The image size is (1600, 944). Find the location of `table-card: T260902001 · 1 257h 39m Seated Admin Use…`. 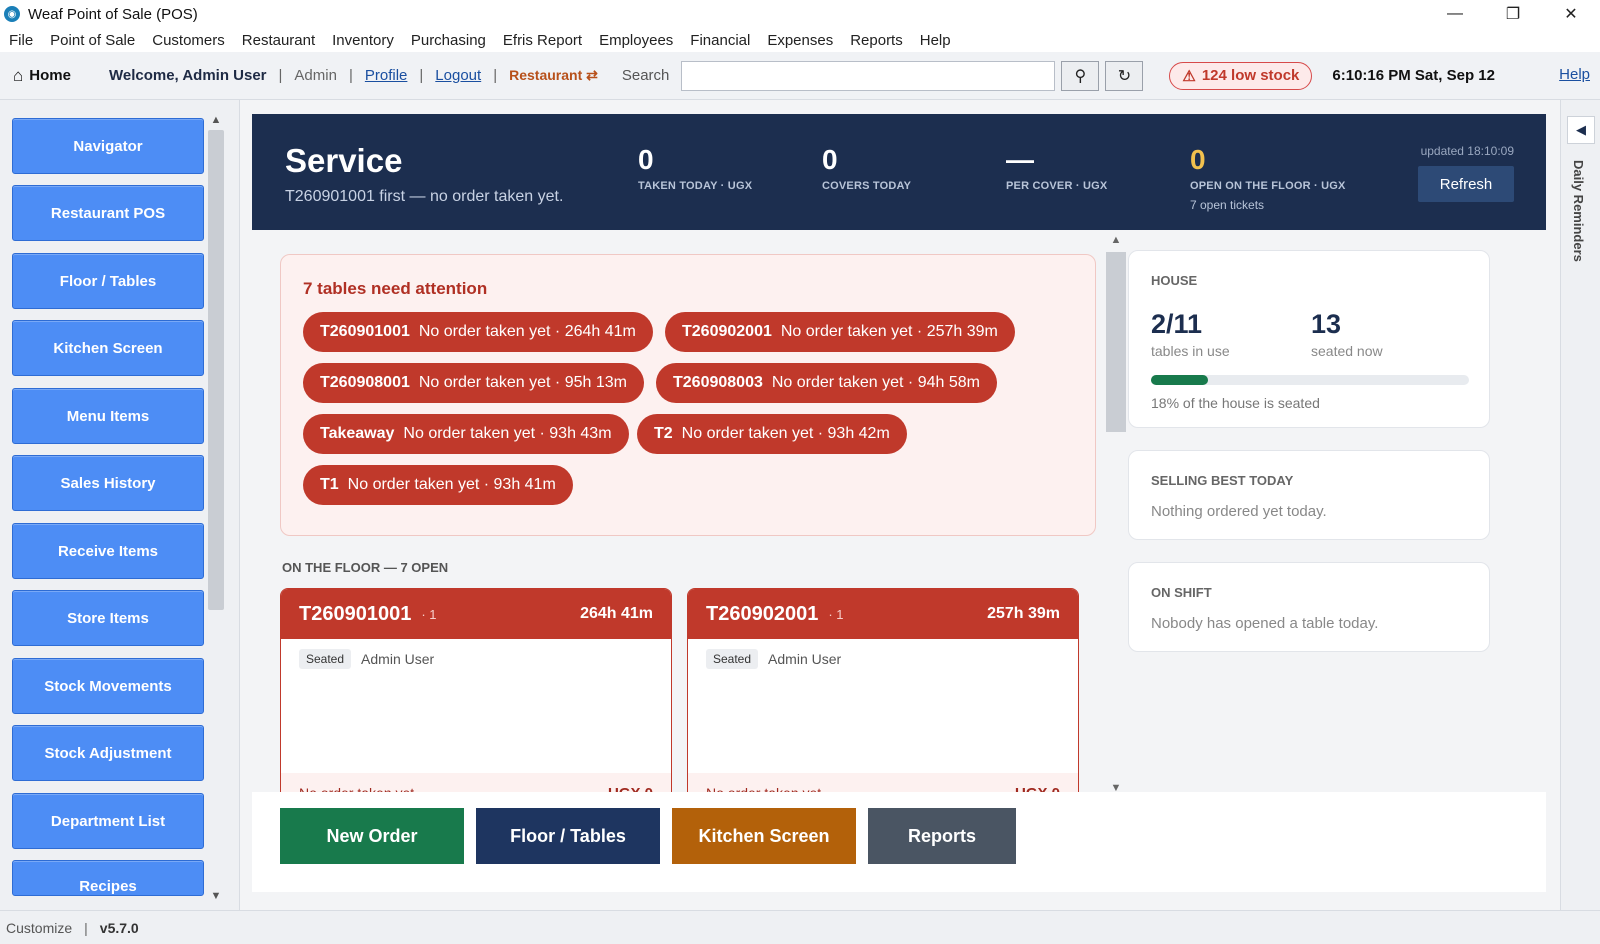

table-card: T260902001 · 1 257h 39m Seated Admin Use… is located at coordinates (883, 699).